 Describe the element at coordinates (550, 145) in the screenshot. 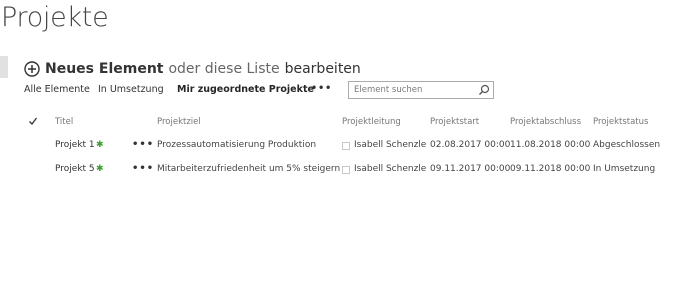

I see `row-end: 11.08.2018 00:00` at that location.